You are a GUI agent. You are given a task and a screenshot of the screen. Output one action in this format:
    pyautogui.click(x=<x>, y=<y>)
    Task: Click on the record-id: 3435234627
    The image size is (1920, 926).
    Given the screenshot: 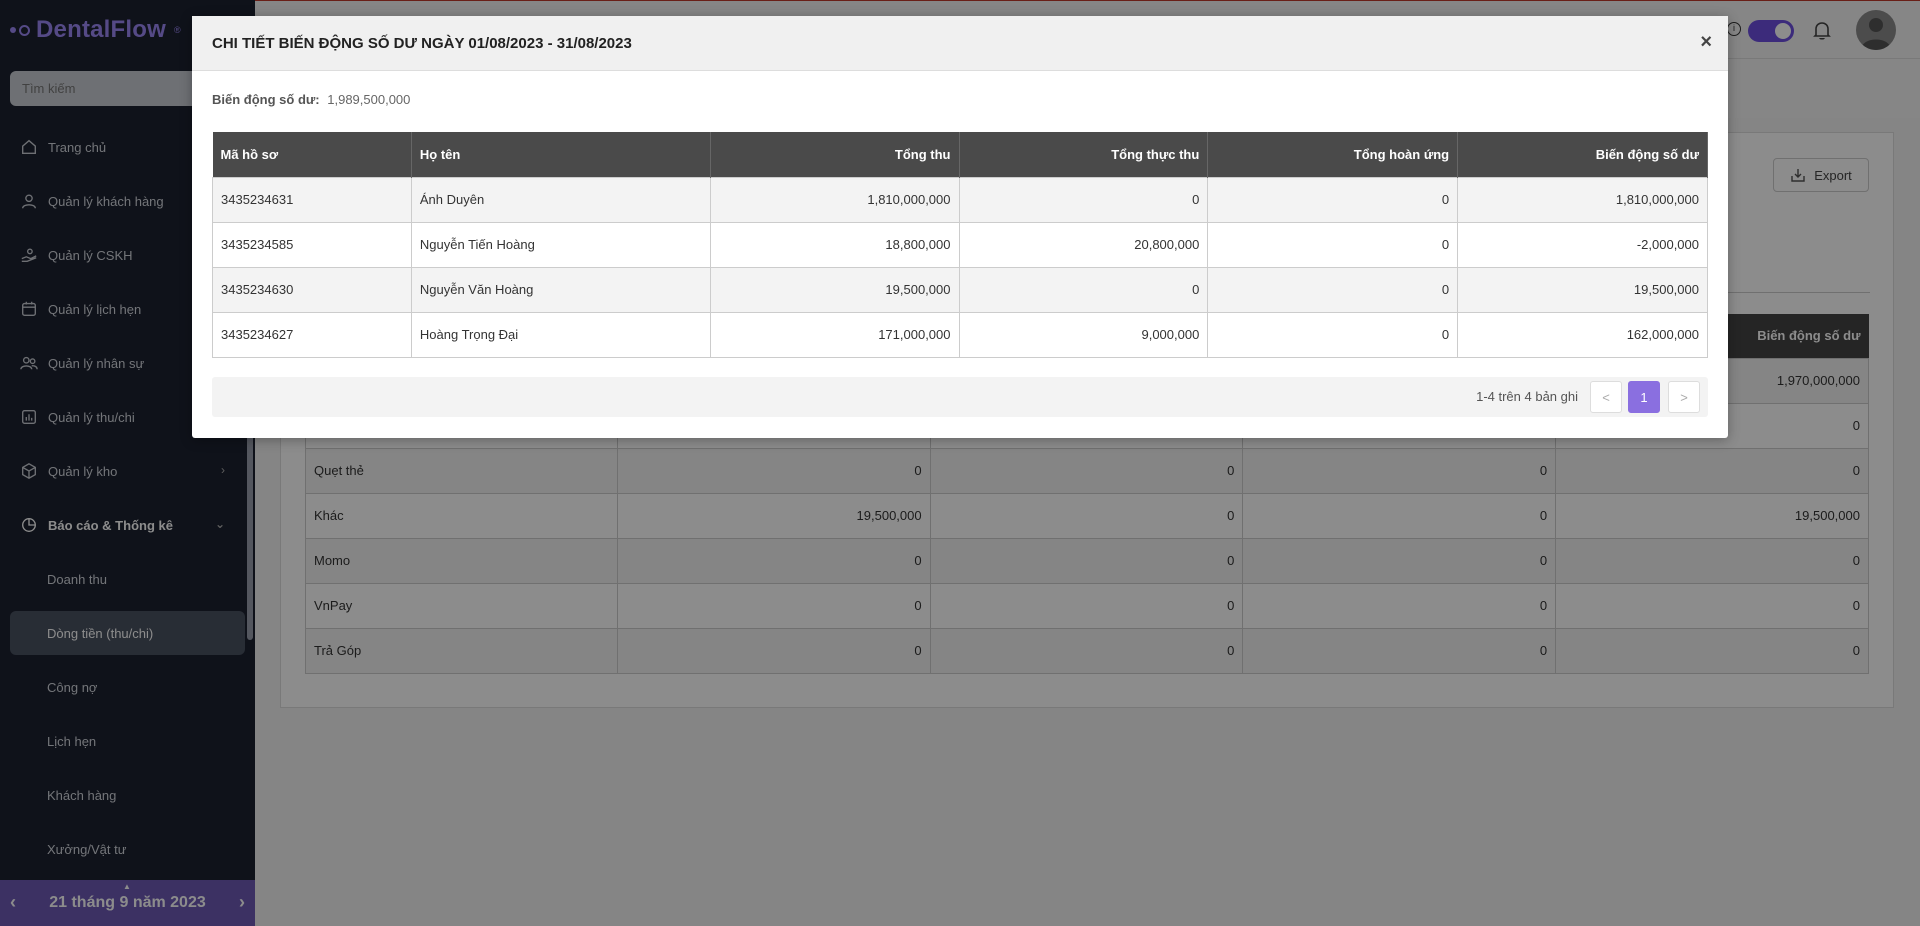 What is the action you would take?
    pyautogui.click(x=312, y=334)
    